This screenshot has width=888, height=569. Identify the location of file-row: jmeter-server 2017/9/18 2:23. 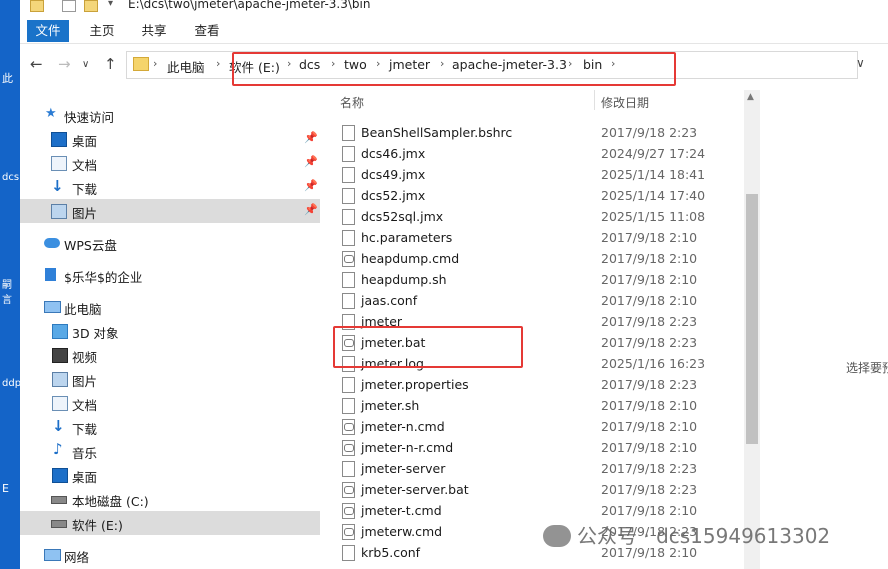
(535, 469).